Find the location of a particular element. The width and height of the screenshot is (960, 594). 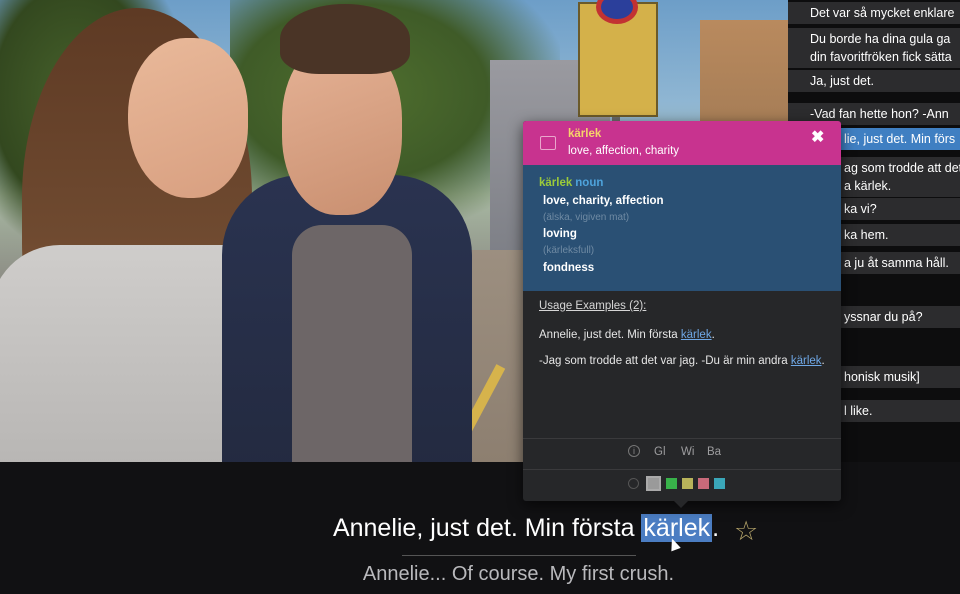

subtitle-line: Annelie, just det. Min första kärlek. is located at coordinates (480, 528).